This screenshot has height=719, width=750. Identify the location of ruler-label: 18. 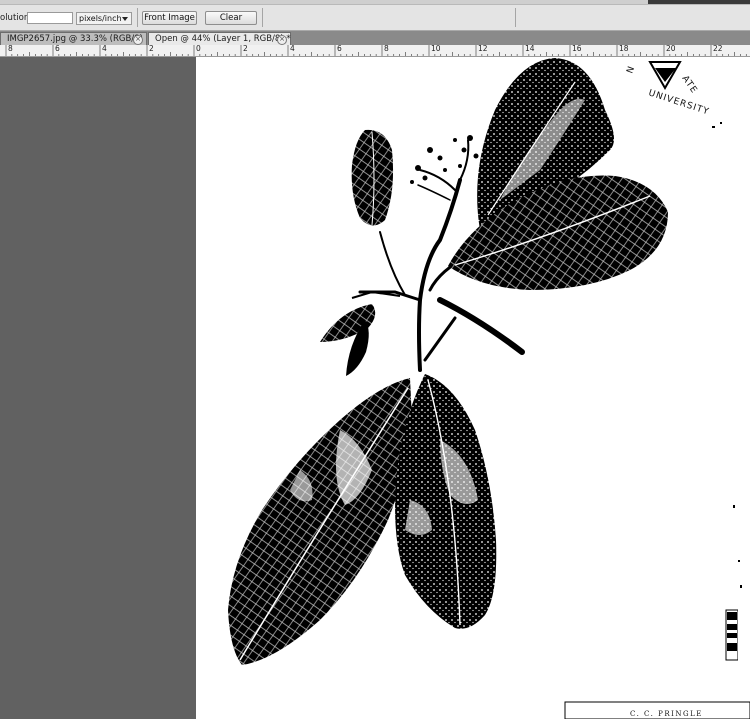
(624, 49).